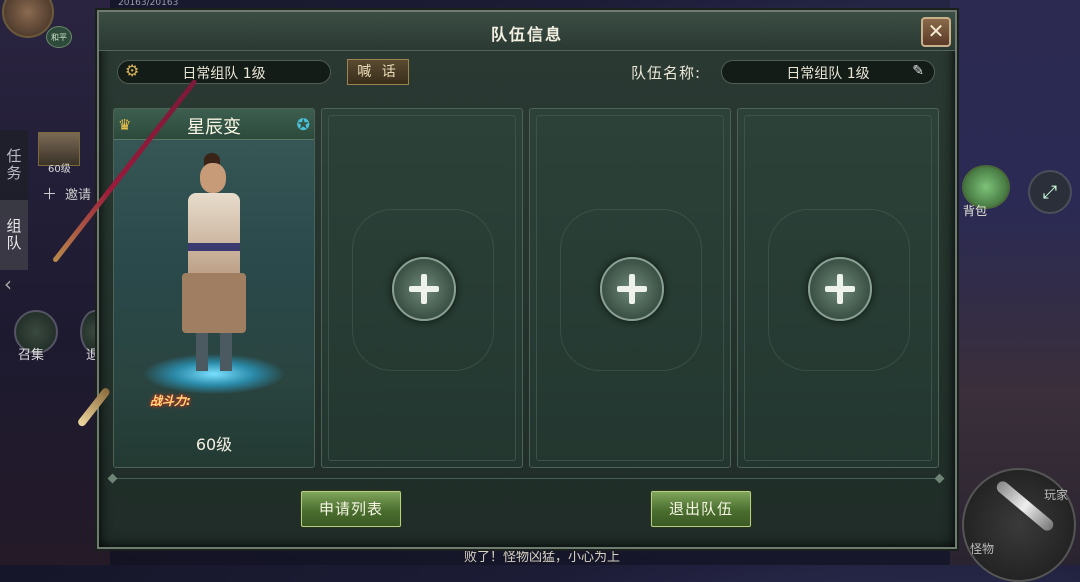 The height and width of the screenshot is (582, 1080). Describe the element at coordinates (666, 73) in the screenshot. I see `team-name-label: 队伍名称:` at that location.